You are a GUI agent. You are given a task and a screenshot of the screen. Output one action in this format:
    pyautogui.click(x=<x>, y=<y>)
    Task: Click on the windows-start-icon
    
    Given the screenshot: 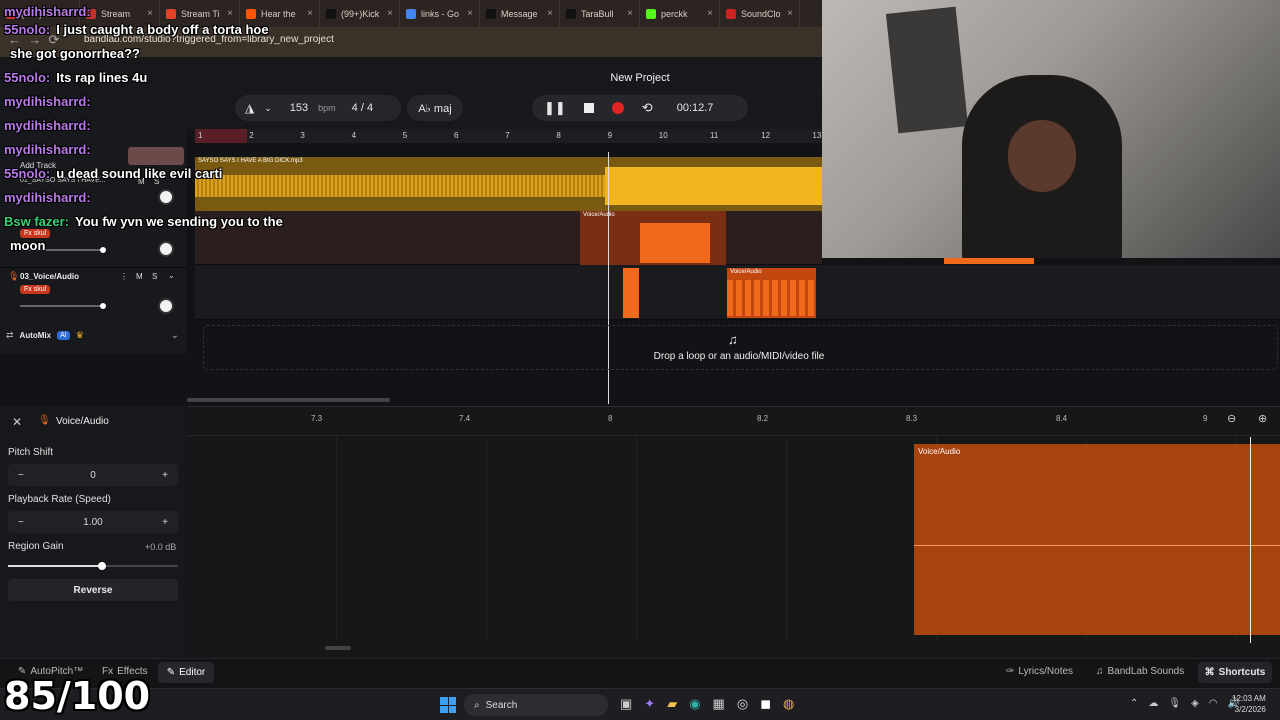 What is the action you would take?
    pyautogui.click(x=448, y=705)
    